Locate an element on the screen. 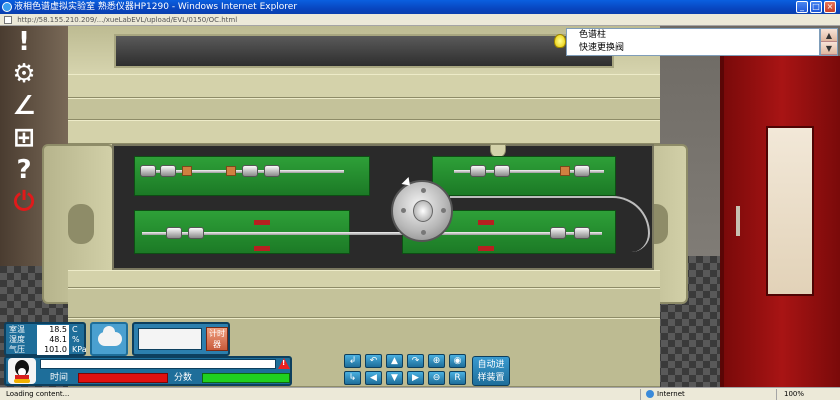 The height and width of the screenshot is (400, 840). weather-panel is located at coordinates (109, 339).